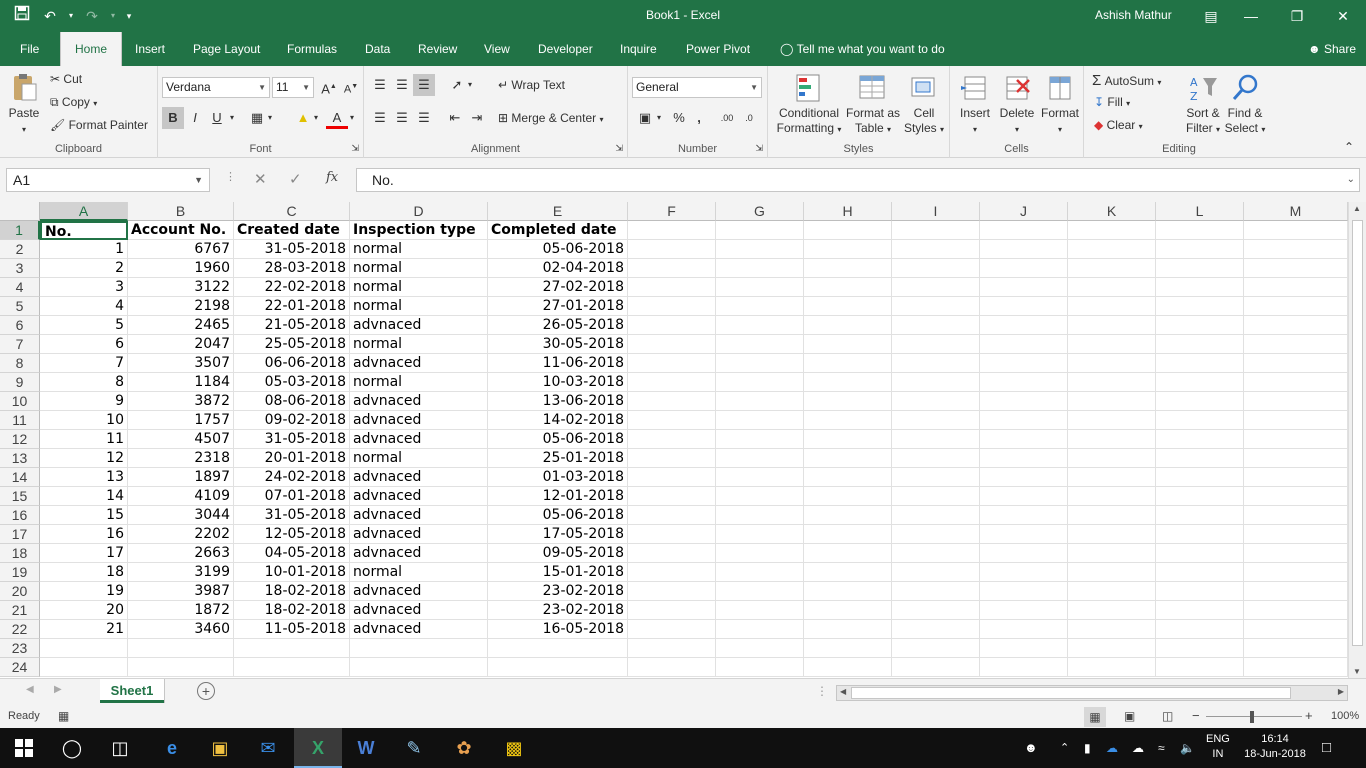 This screenshot has width=1366, height=768. I want to click on insert-function-button: fx, so click(332, 177).